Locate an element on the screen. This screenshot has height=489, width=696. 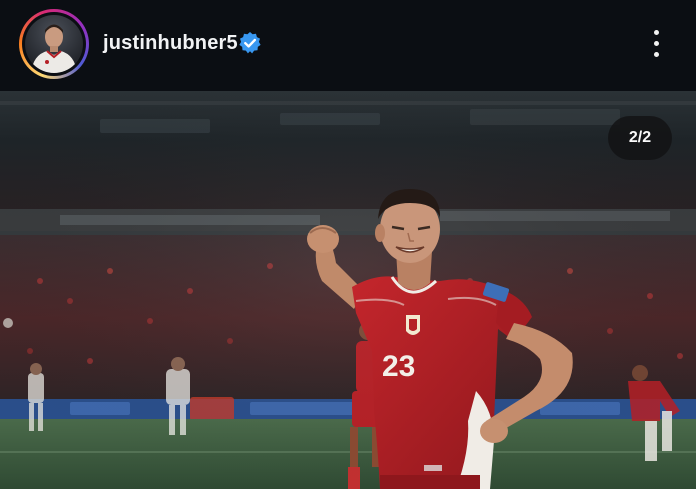
avatar is located at coordinates (54, 44).